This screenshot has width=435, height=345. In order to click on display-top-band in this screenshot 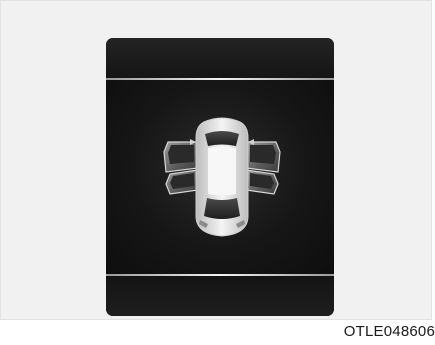, I will do `click(220, 58)`.